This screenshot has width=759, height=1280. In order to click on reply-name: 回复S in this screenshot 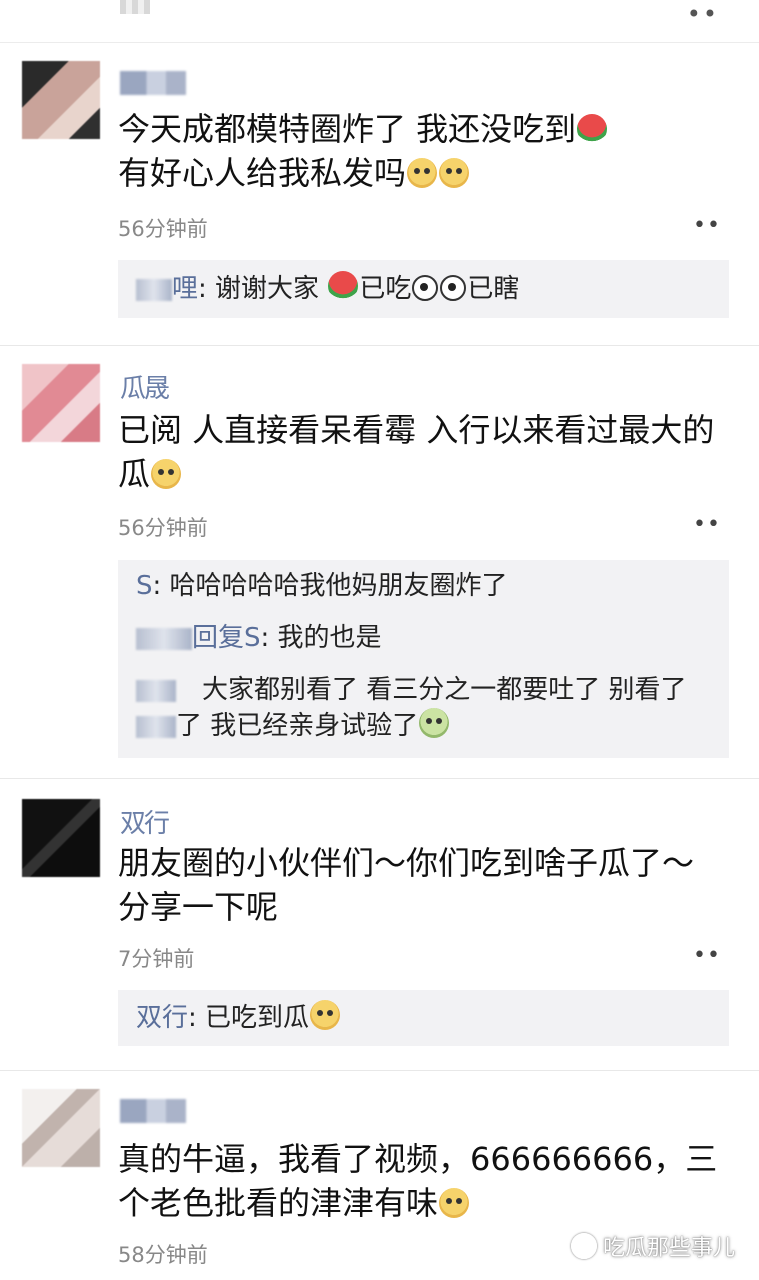, I will do `click(226, 638)`.